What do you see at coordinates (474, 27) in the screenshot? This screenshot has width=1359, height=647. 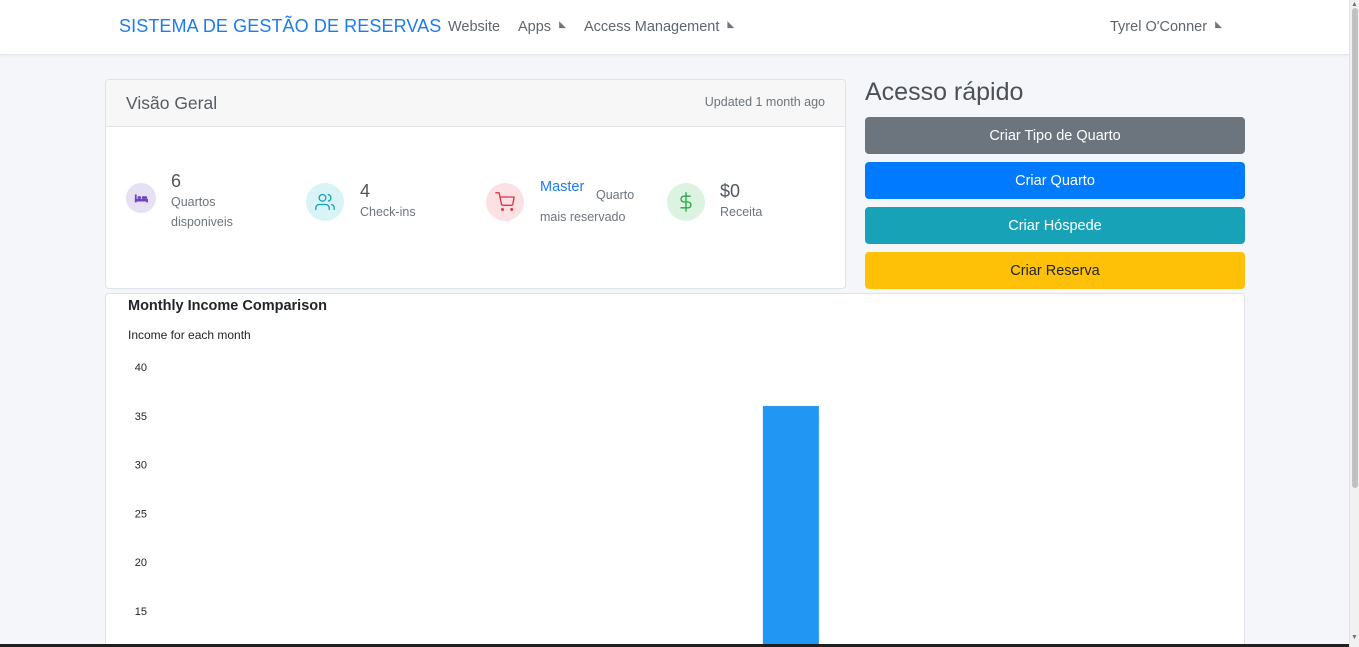 I see `nav-link-website: Website` at bounding box center [474, 27].